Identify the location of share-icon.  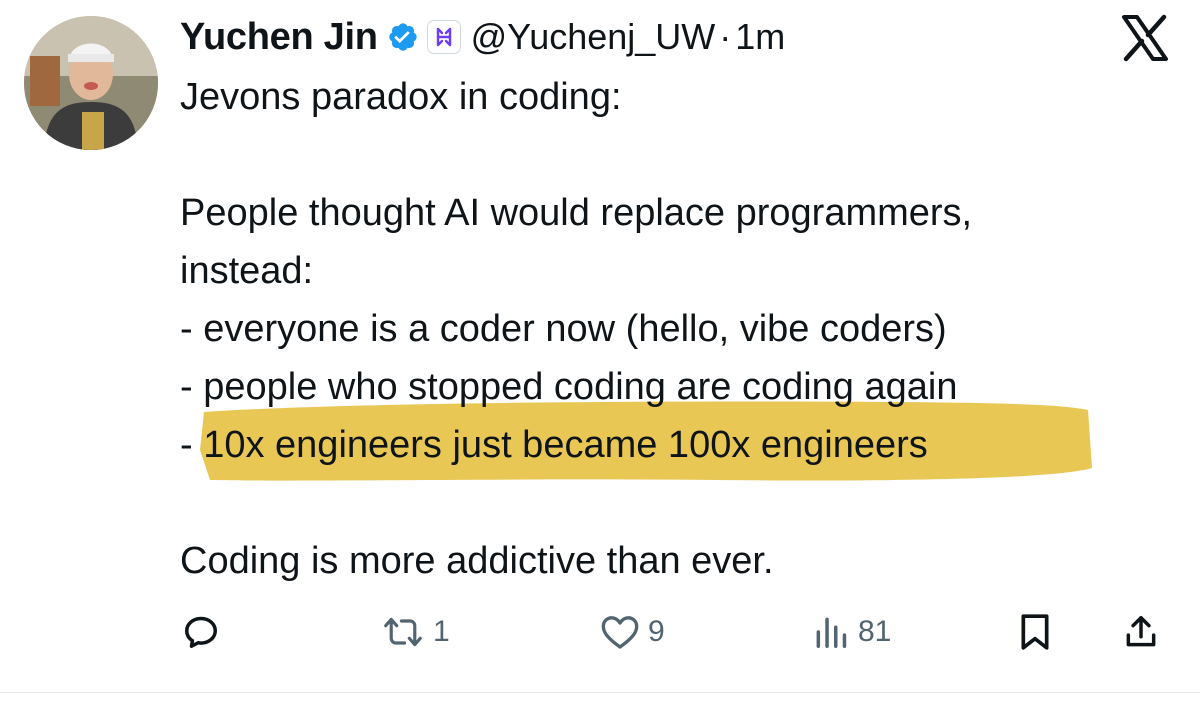
(1141, 631).